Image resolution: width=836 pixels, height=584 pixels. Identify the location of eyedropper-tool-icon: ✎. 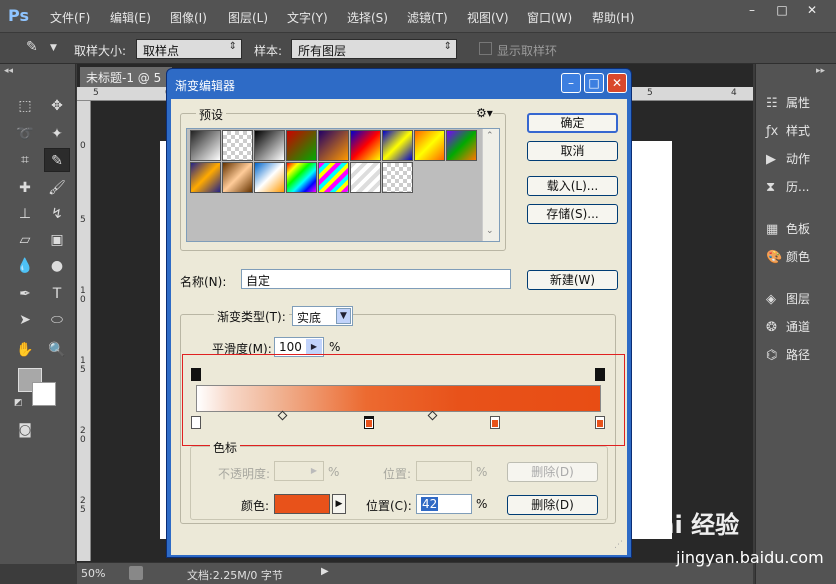
(57, 160).